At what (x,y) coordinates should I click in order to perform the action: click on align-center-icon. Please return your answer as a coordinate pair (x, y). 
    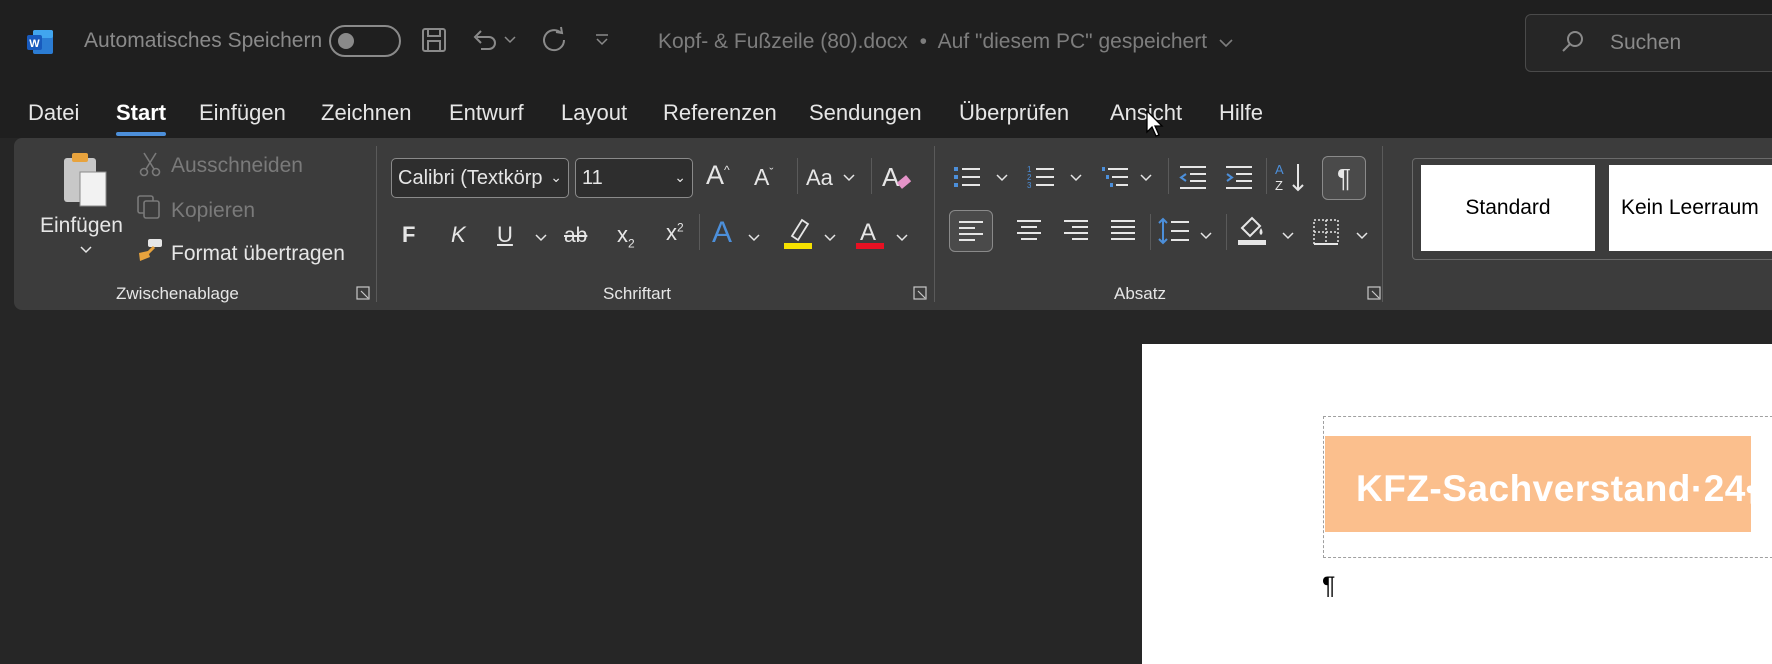
    Looking at the image, I should click on (1029, 230).